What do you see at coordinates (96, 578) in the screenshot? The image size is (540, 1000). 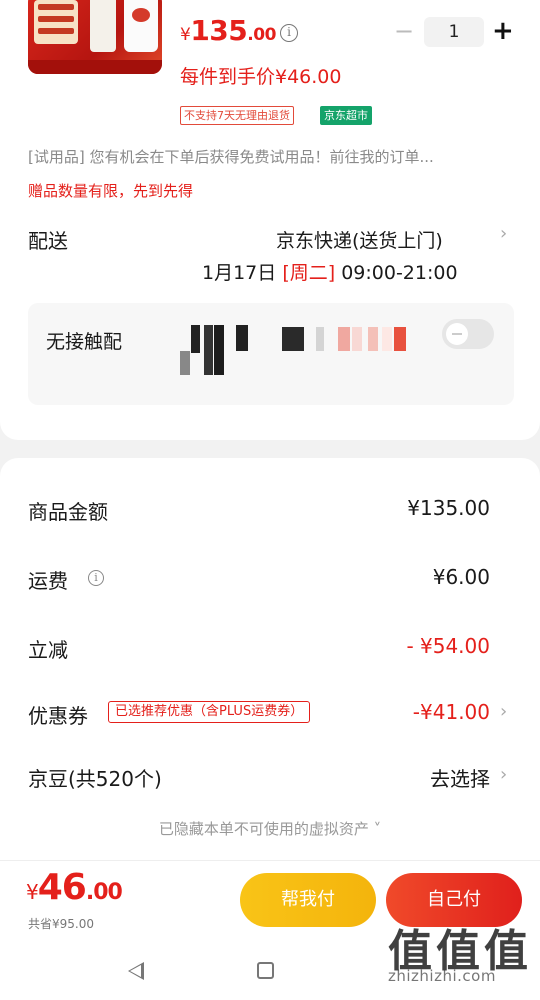 I see `shipping-info-icon: i` at bounding box center [96, 578].